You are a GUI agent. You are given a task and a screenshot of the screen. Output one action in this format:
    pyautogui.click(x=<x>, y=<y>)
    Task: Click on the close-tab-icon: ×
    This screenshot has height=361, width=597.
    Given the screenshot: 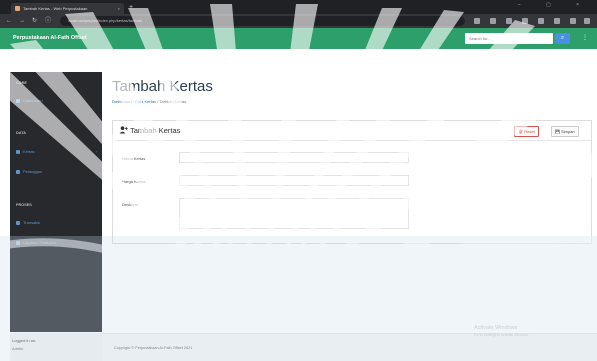 What is the action you would take?
    pyautogui.click(x=119, y=8)
    